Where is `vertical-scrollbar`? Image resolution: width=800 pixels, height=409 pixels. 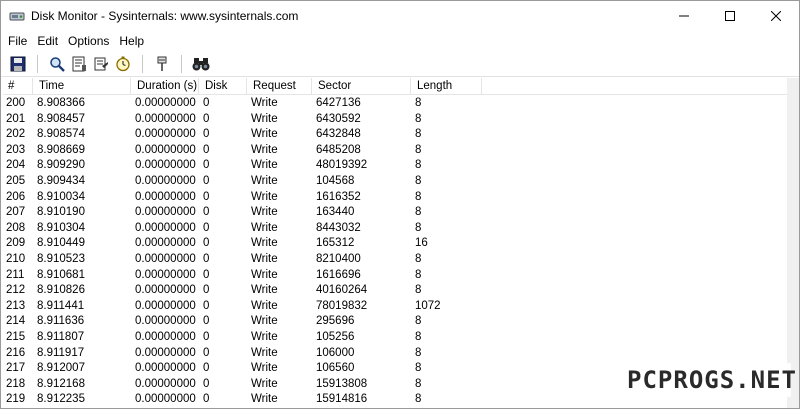 vertical-scrollbar is located at coordinates (793, 243).